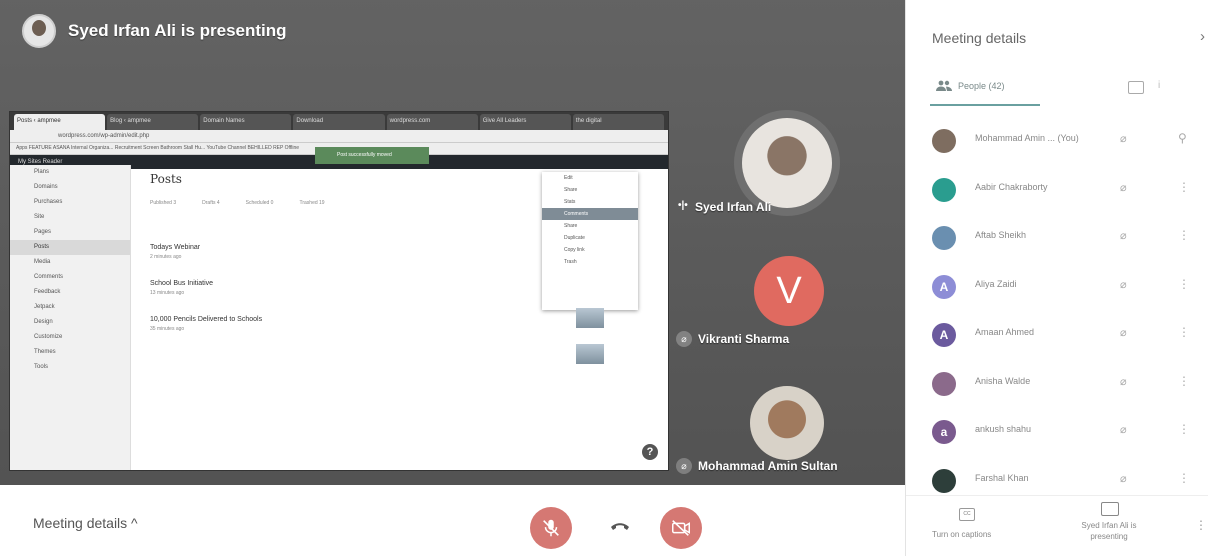  I want to click on people-icon, so click(944, 85).